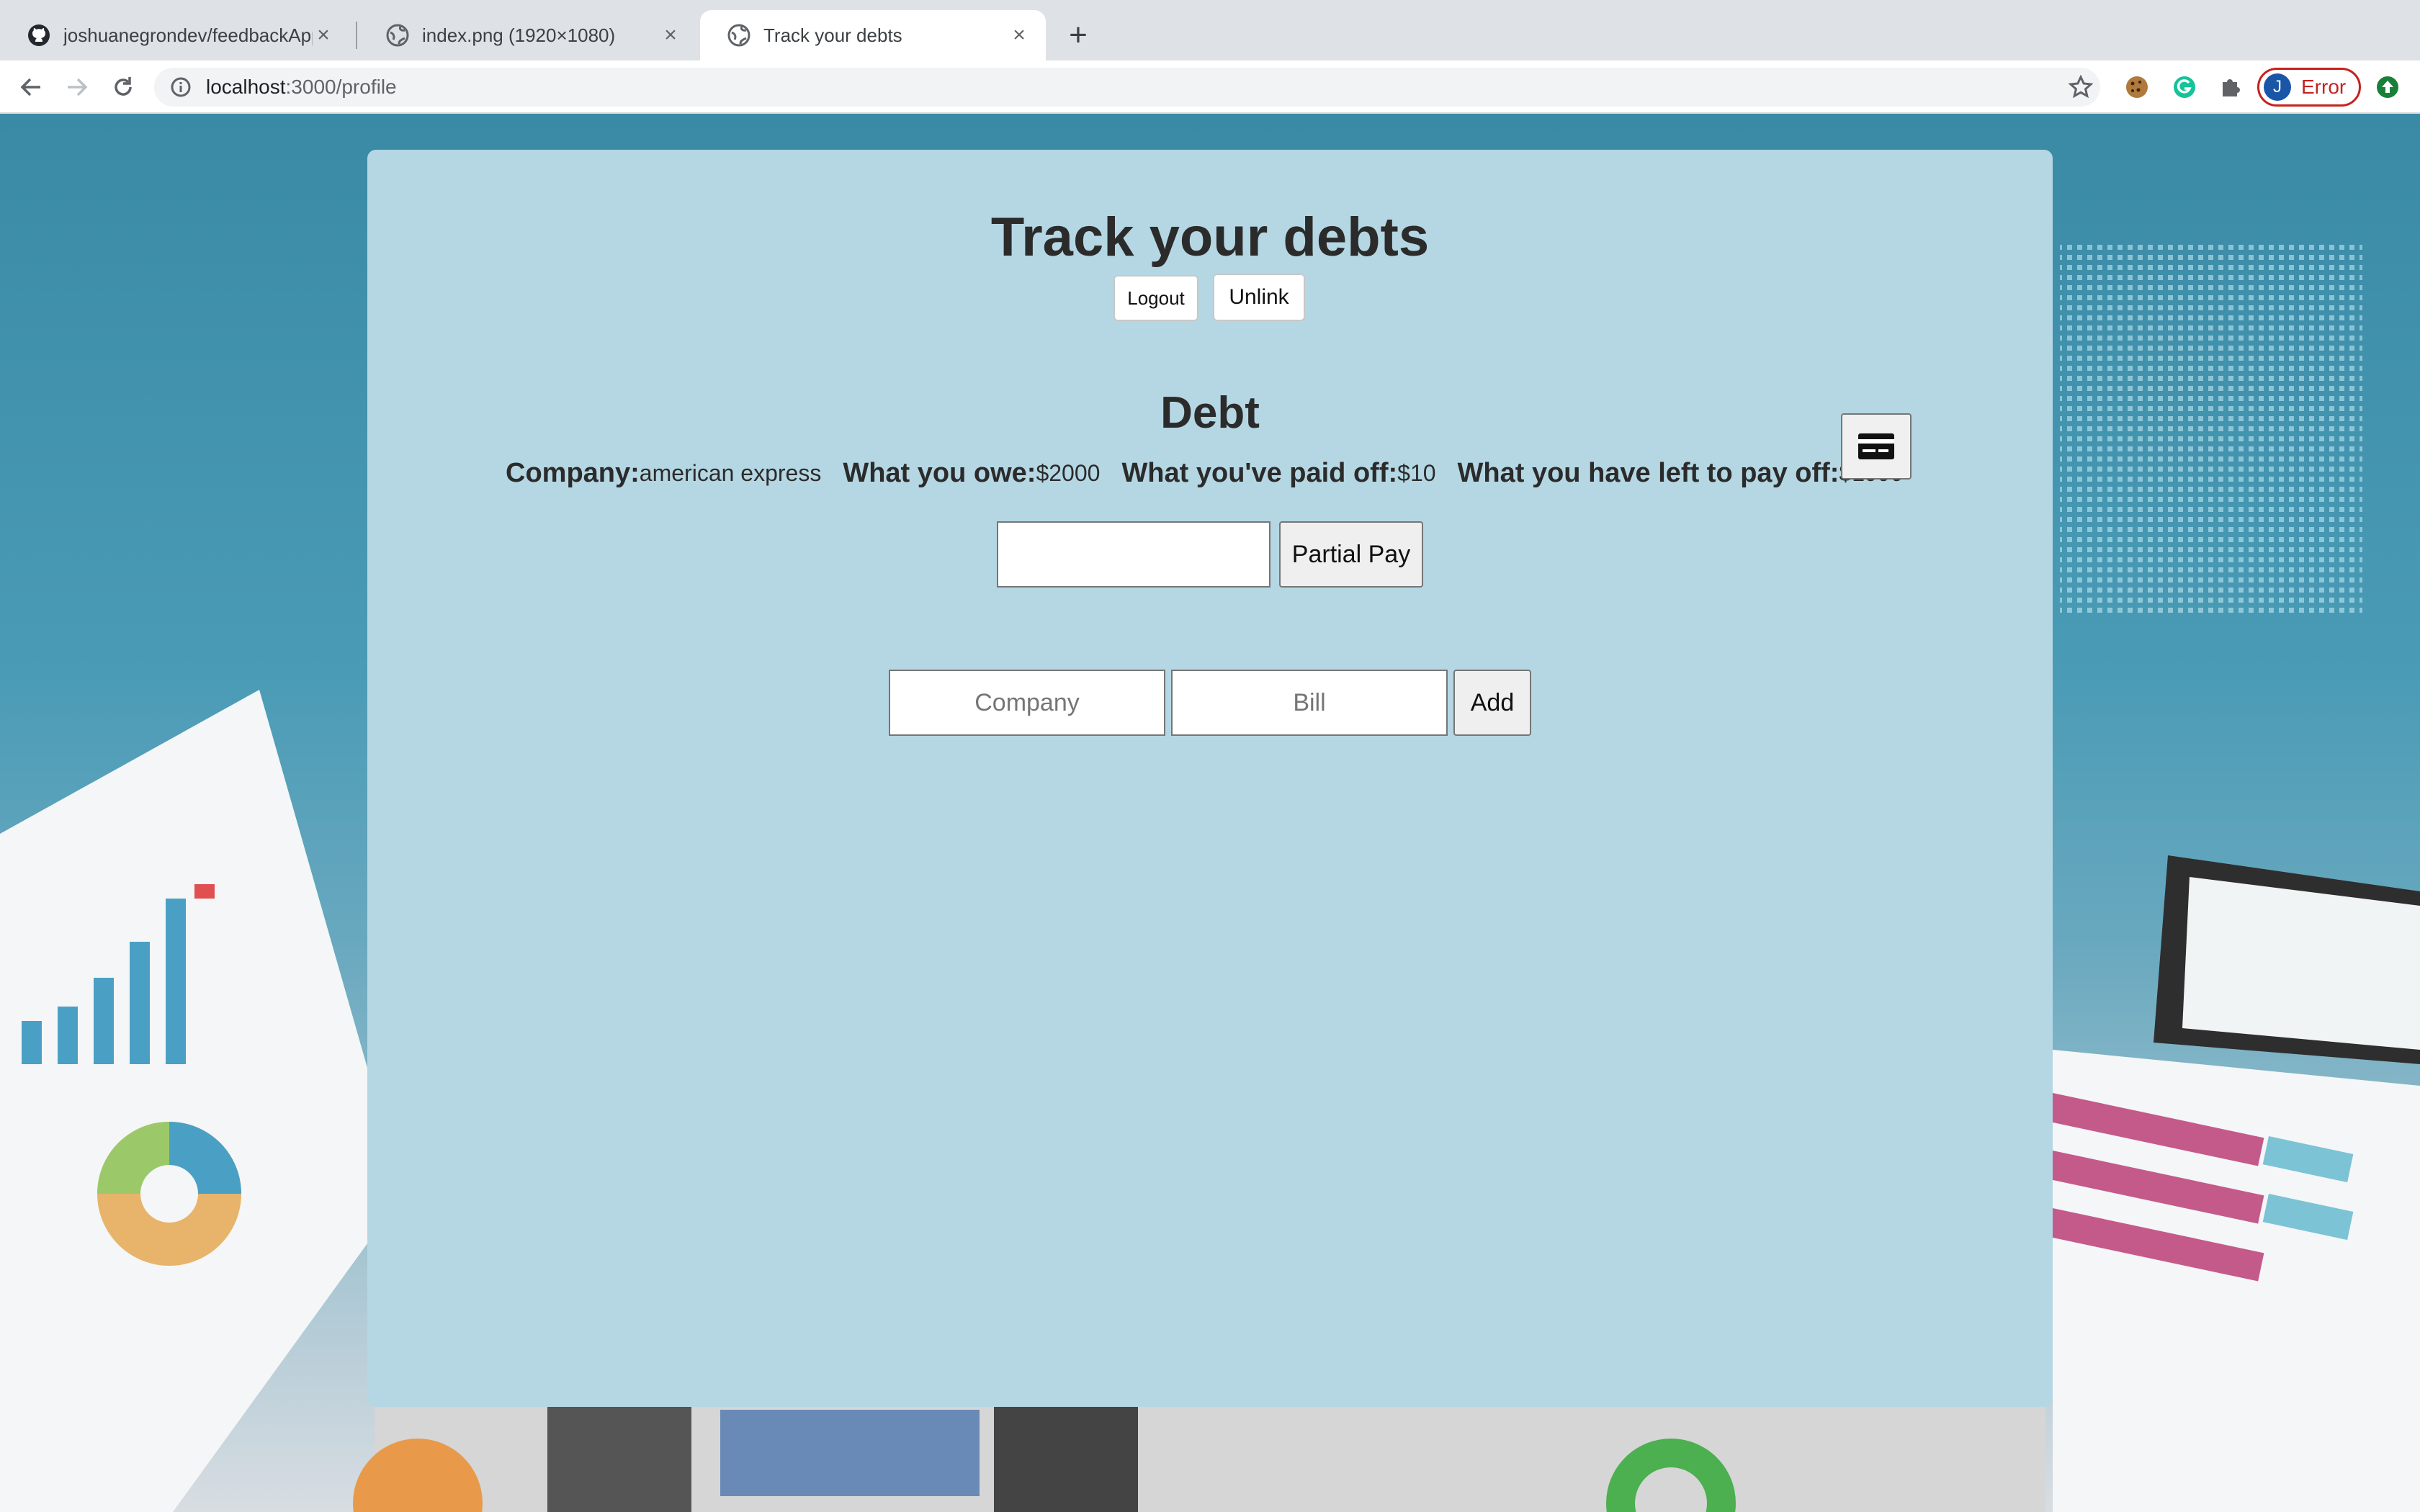  I want to click on tab-title: joshuanegrondev/feedbackApp, so click(188, 35).